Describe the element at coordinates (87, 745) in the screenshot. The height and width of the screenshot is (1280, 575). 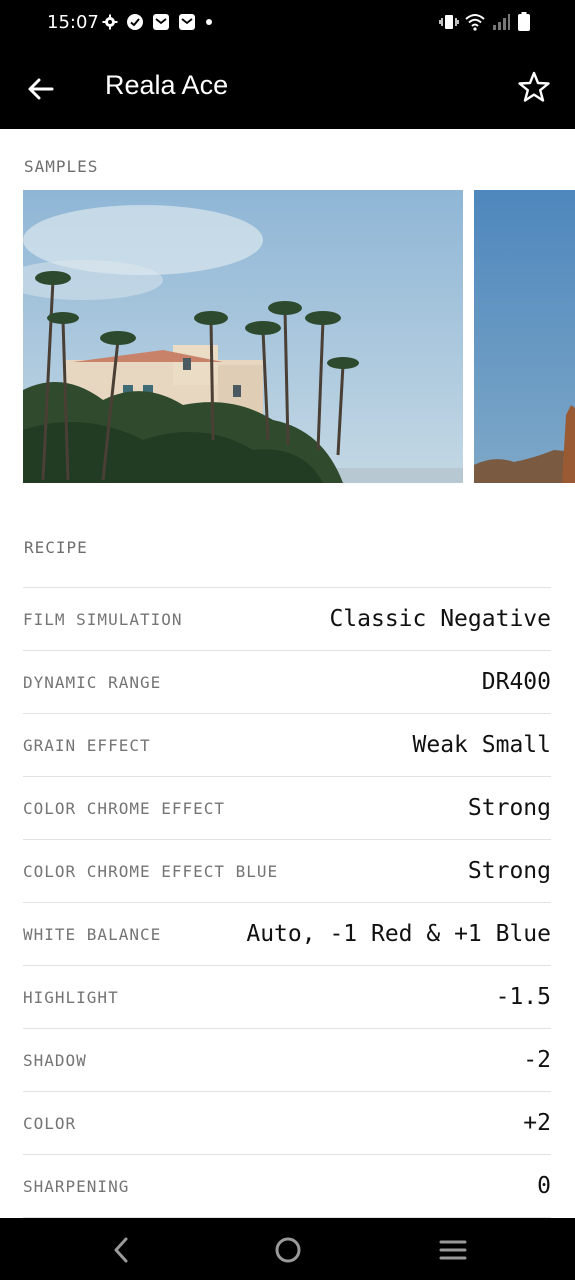
I see `row-label: GRAIN EFFECT` at that location.